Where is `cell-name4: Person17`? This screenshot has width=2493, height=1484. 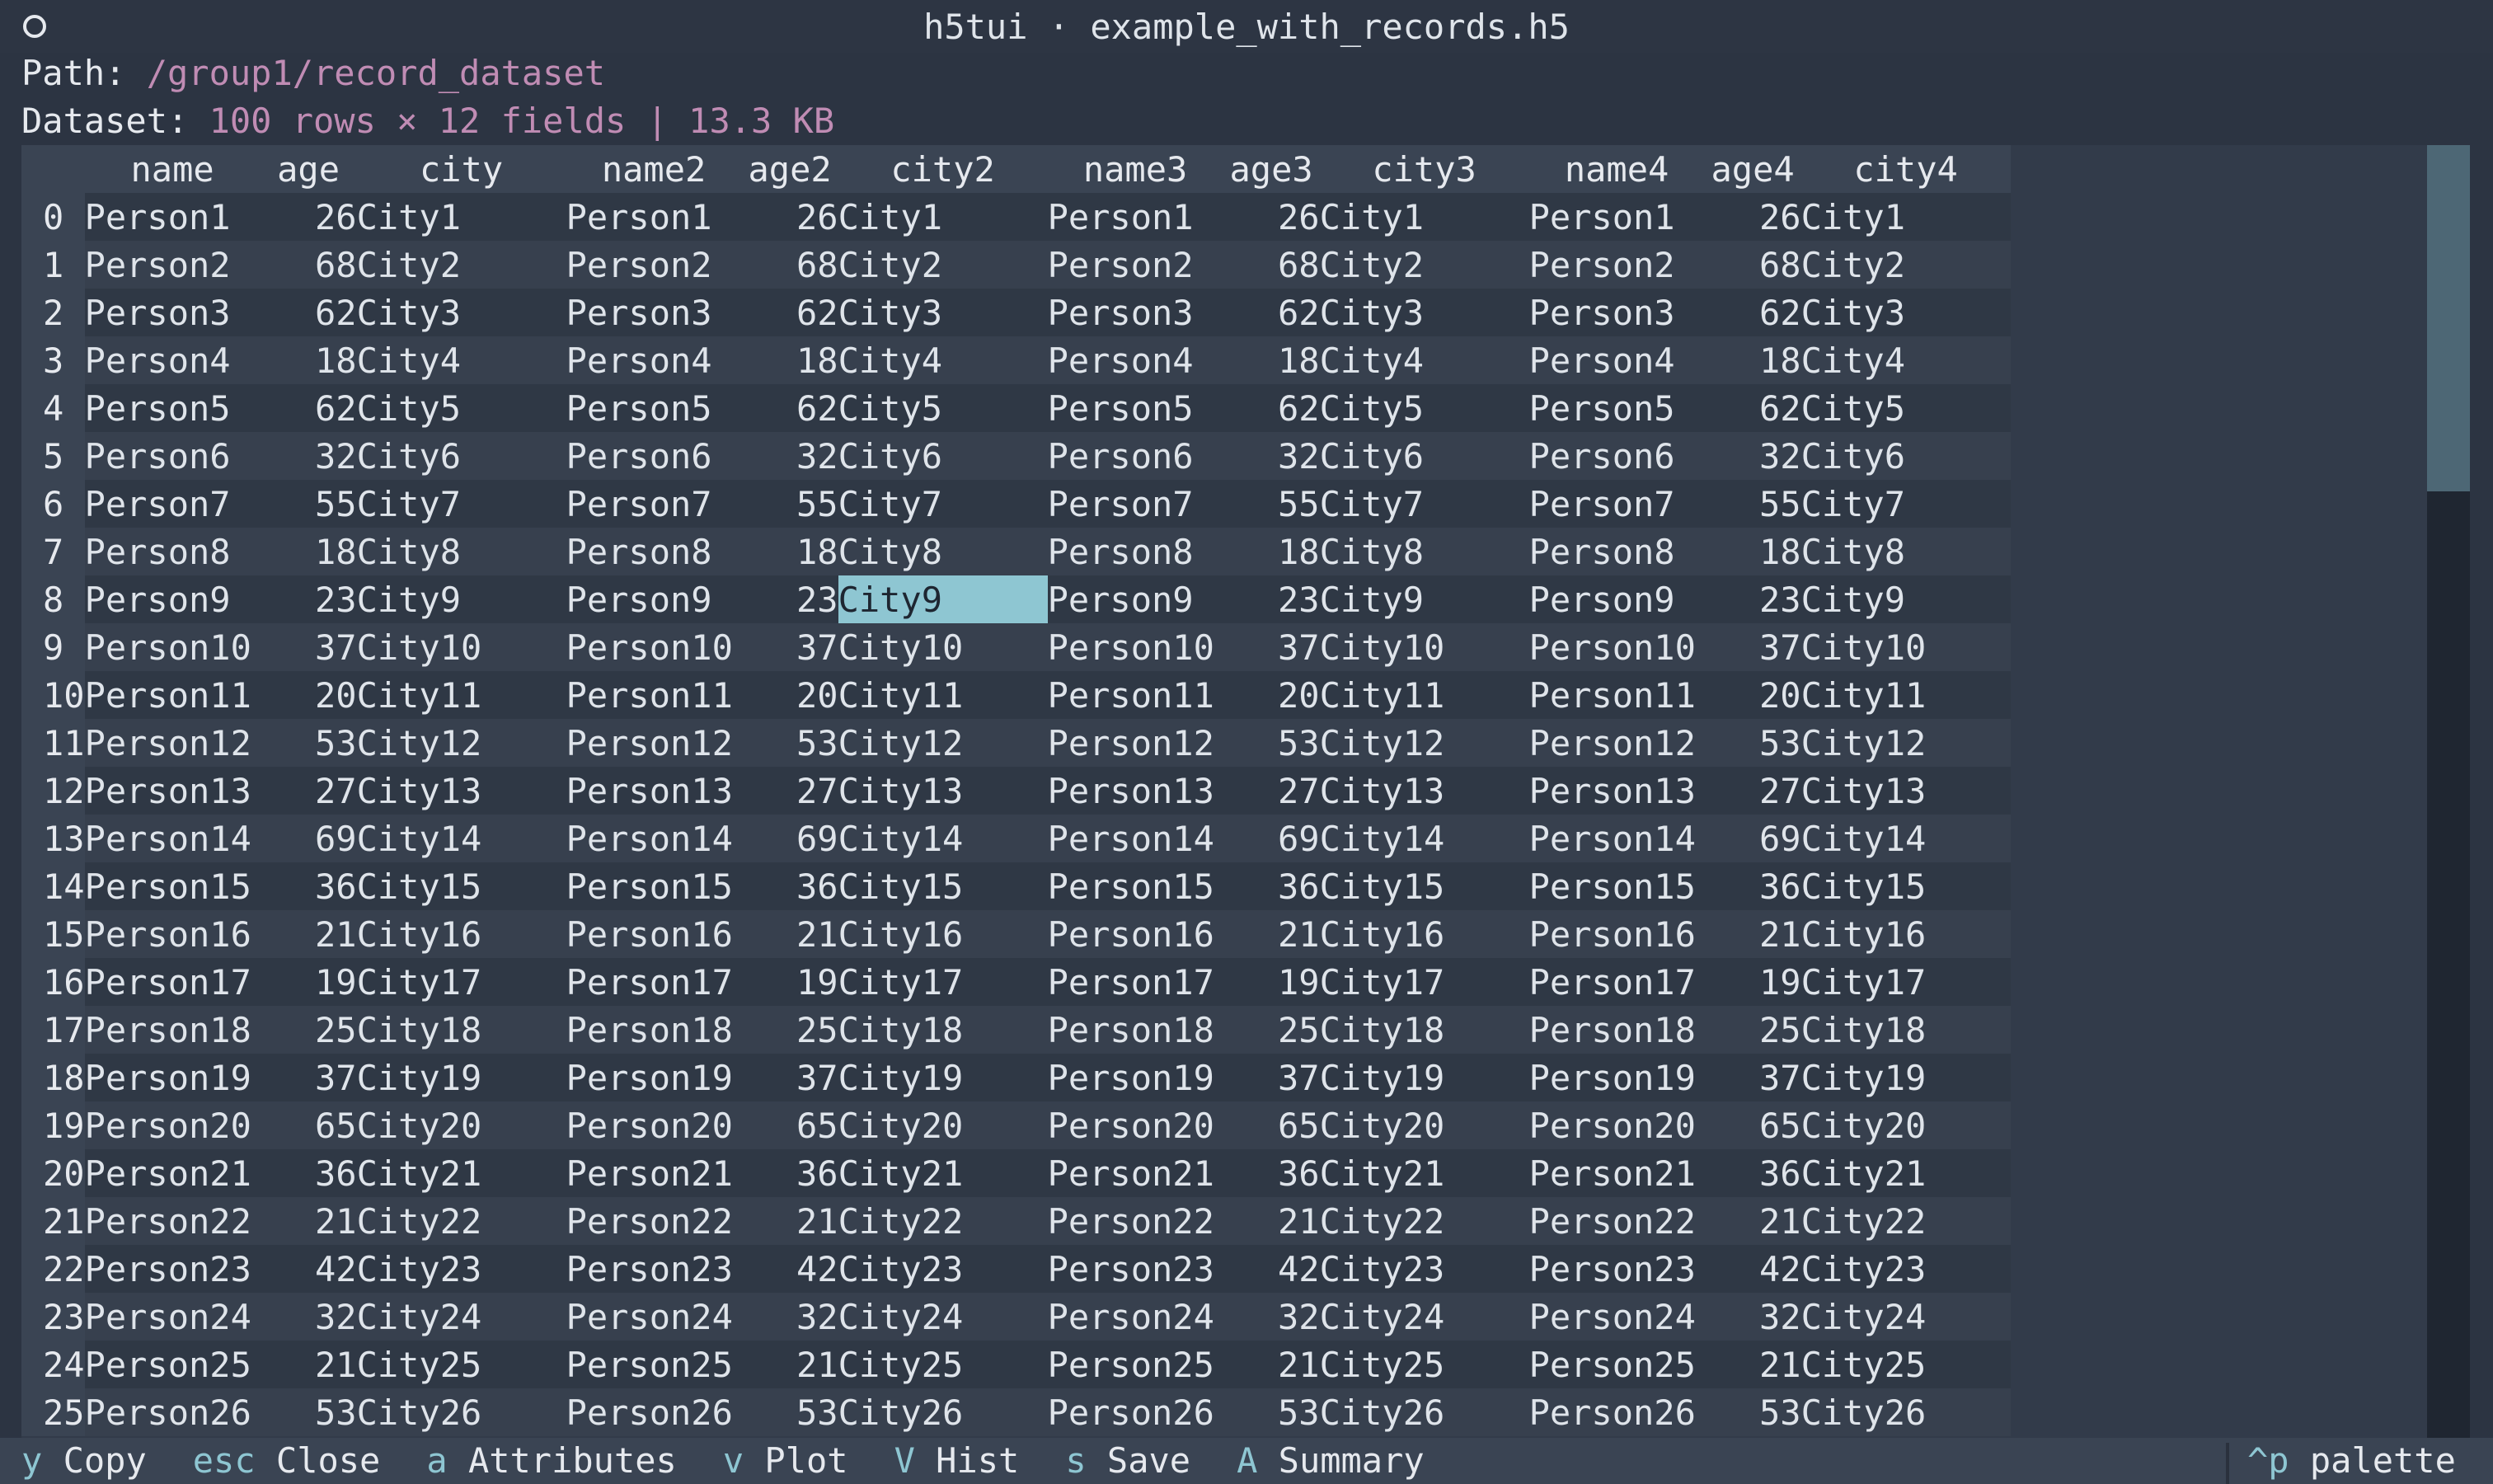
cell-name4: Person17 is located at coordinates (1616, 982).